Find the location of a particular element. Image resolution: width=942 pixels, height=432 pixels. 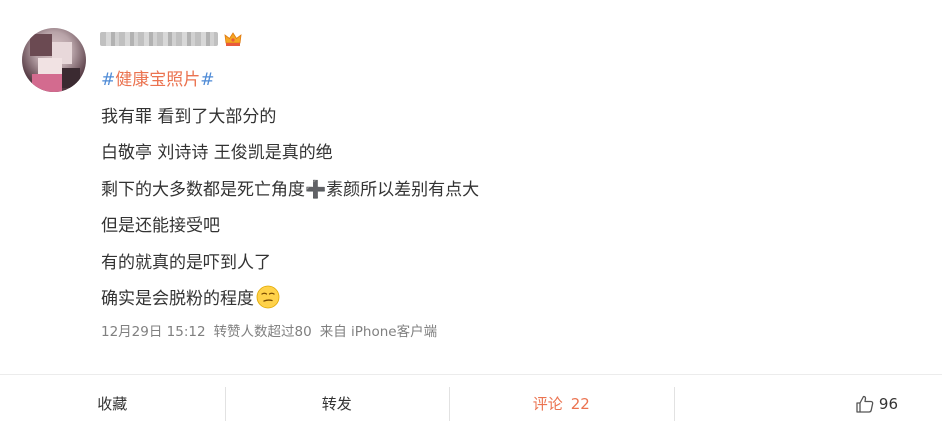

hashtag-line: #健康宝照片# is located at coordinates (290, 80).